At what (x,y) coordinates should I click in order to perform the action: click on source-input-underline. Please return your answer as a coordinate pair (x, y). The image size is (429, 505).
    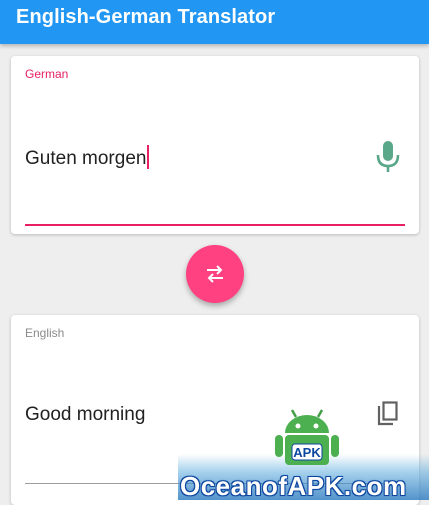
    Looking at the image, I should click on (215, 225).